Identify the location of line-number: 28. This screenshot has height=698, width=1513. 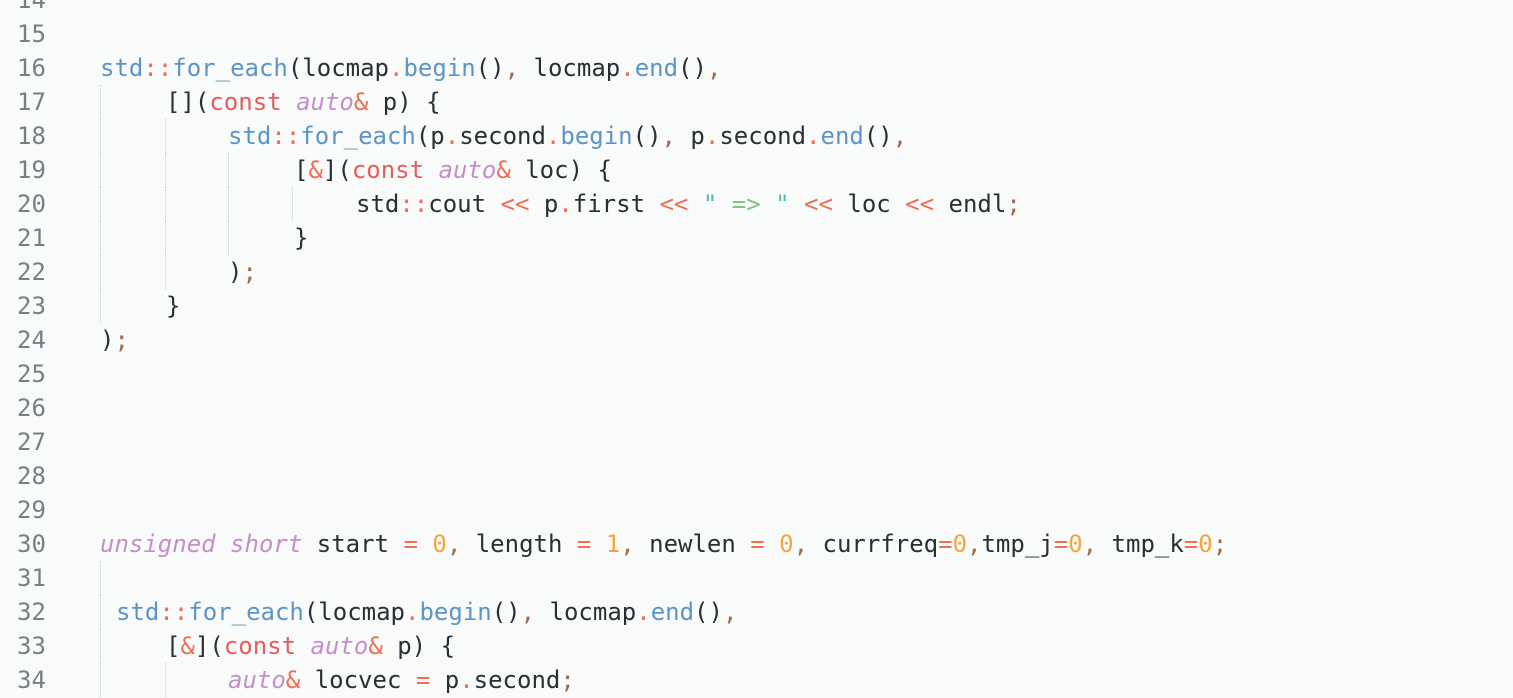
(31, 476).